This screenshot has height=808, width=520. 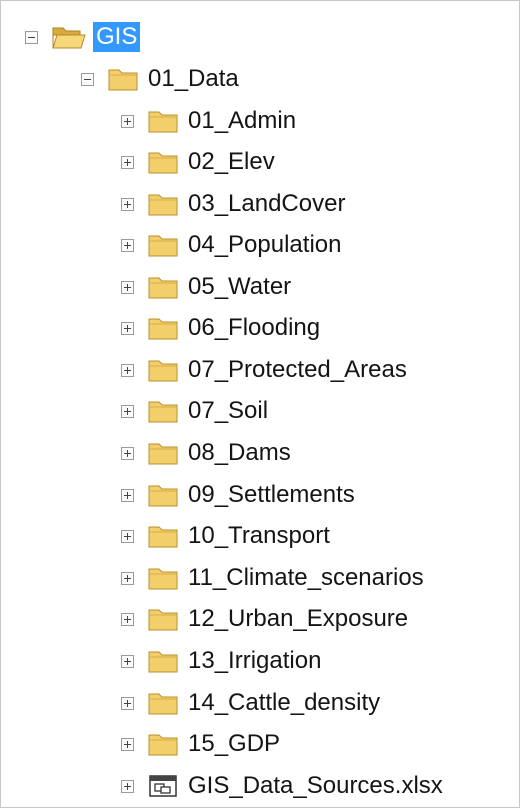 I want to click on tree-node-label: 14_Cattle_density, so click(x=284, y=702).